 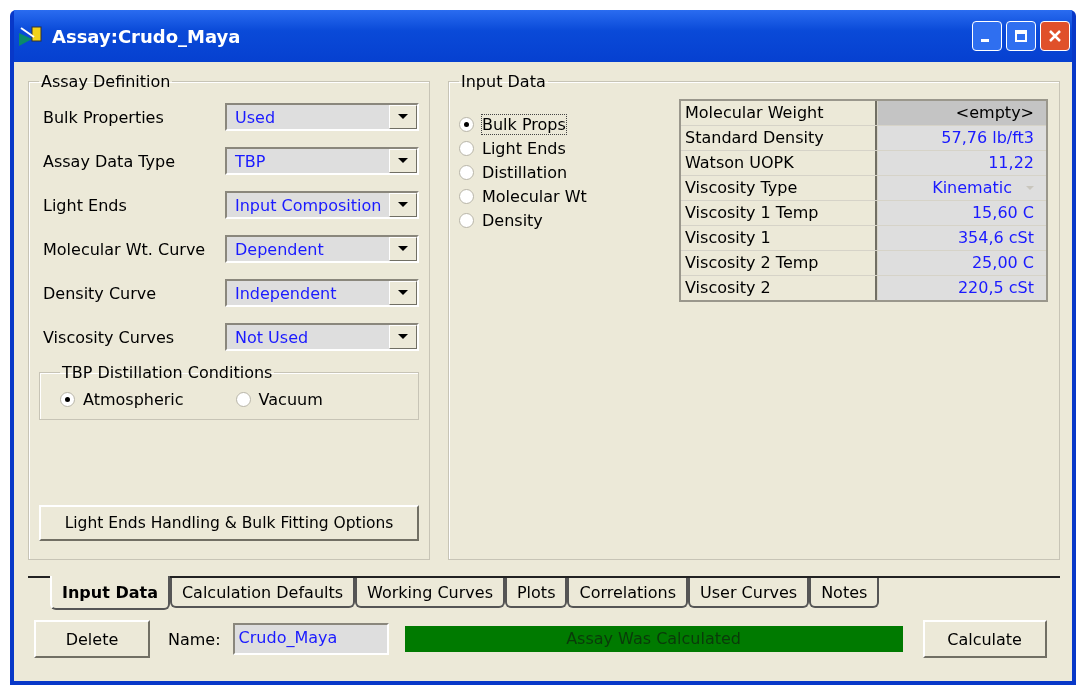 What do you see at coordinates (167, 372) in the screenshot?
I see `group-title: TBP Distillation Conditions` at bounding box center [167, 372].